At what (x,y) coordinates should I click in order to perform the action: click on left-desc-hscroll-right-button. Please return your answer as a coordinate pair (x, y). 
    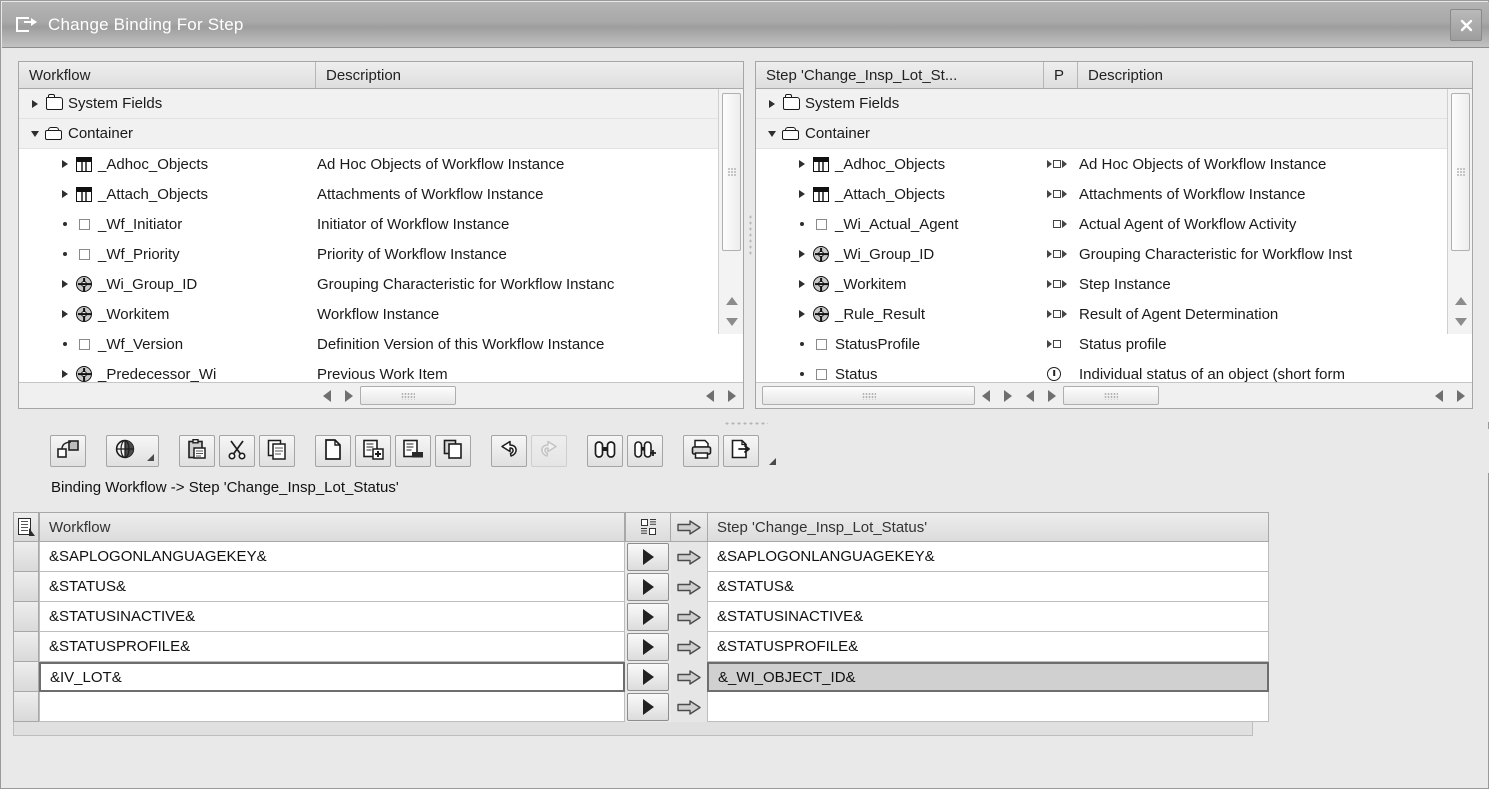
    Looking at the image, I should click on (732, 396).